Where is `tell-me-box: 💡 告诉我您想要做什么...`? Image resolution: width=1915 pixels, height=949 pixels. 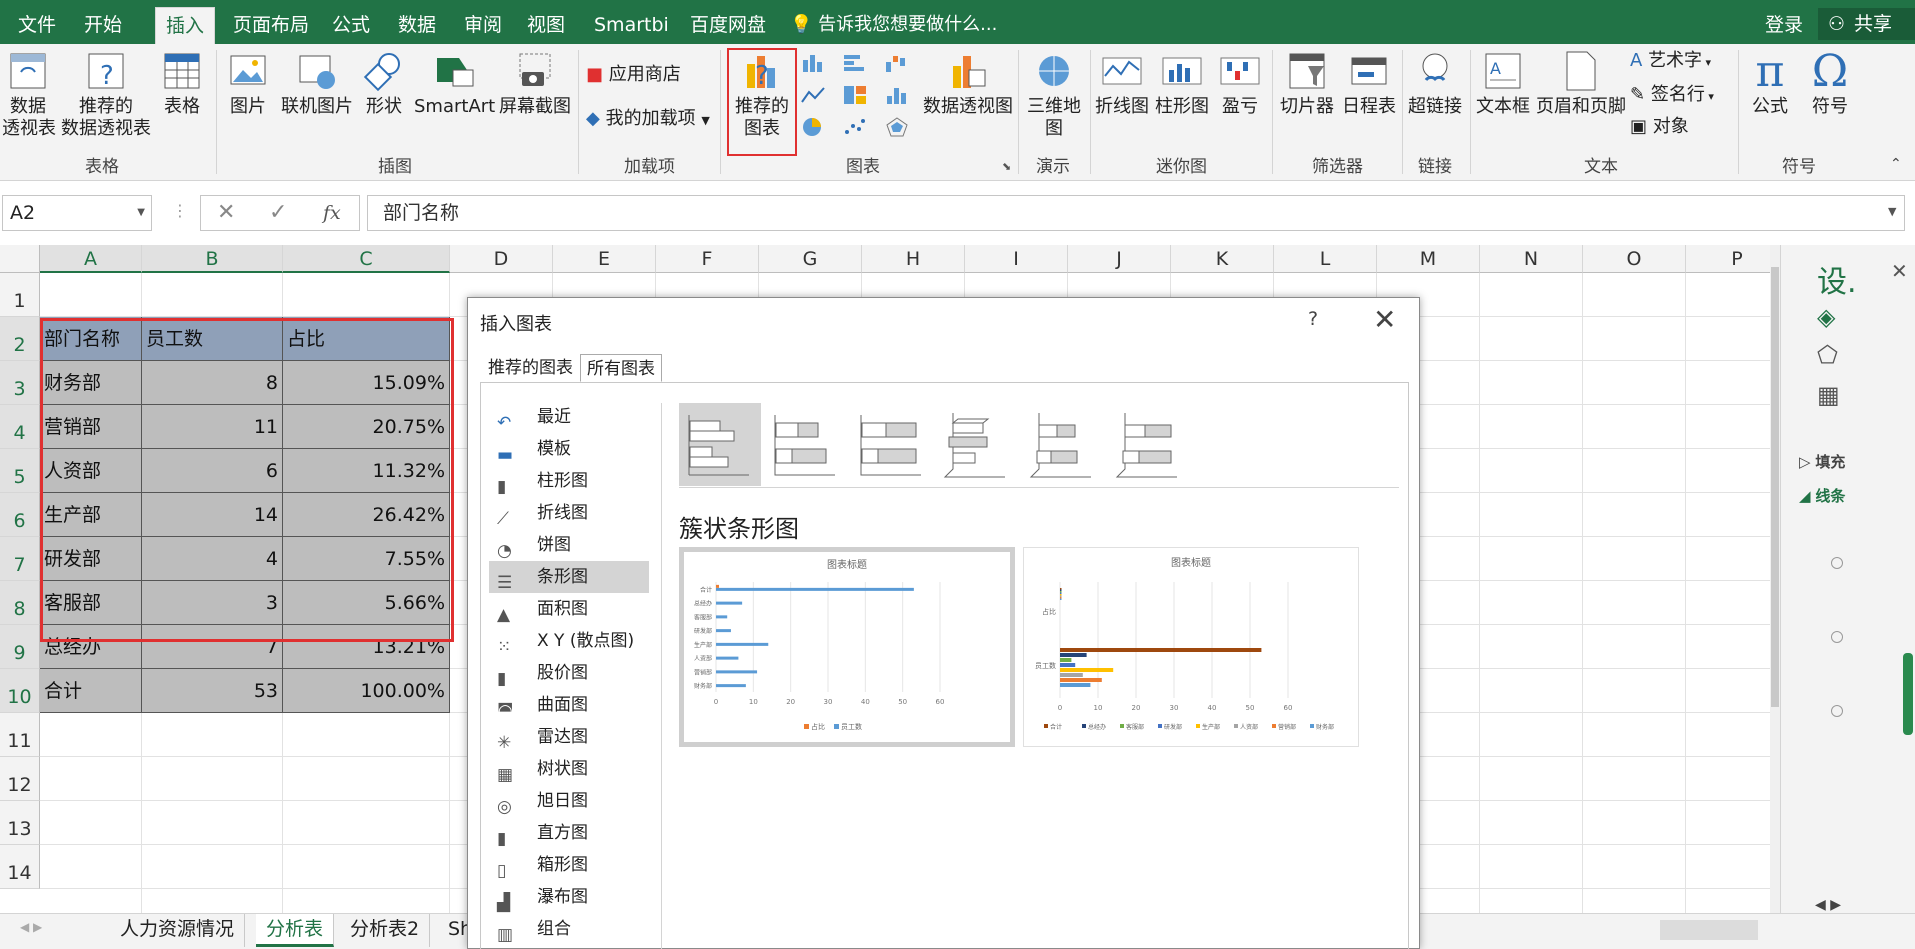 tell-me-box: 💡 告诉我您想要做什么... is located at coordinates (893, 22).